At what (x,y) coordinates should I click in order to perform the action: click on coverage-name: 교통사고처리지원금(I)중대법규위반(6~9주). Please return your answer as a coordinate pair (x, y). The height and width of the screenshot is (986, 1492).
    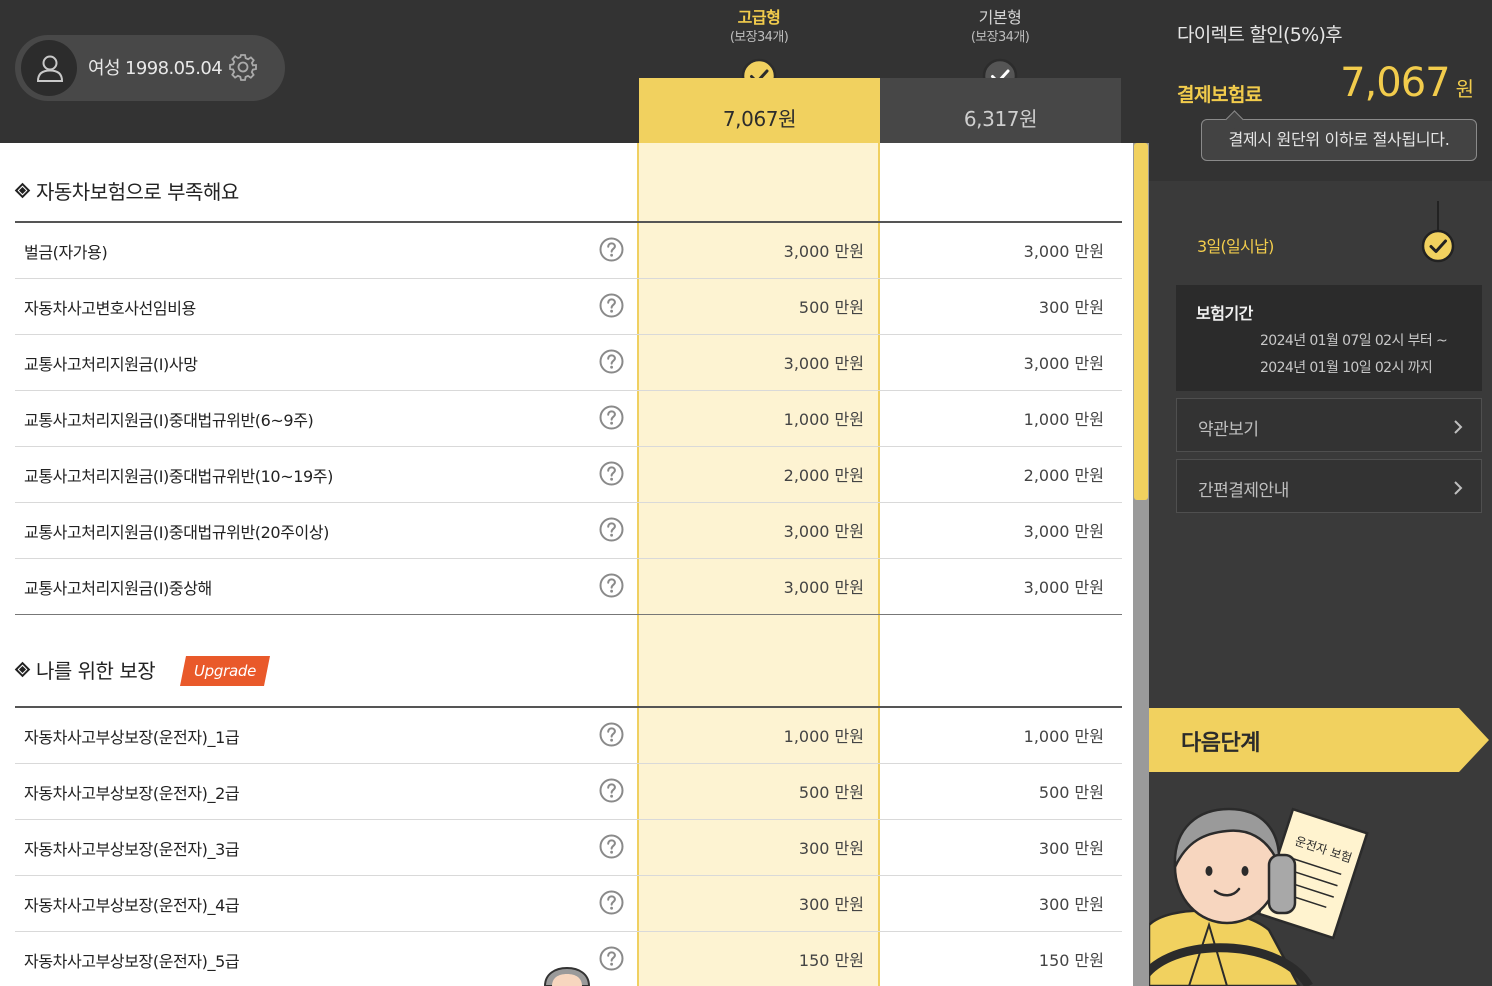
    Looking at the image, I should click on (169, 420).